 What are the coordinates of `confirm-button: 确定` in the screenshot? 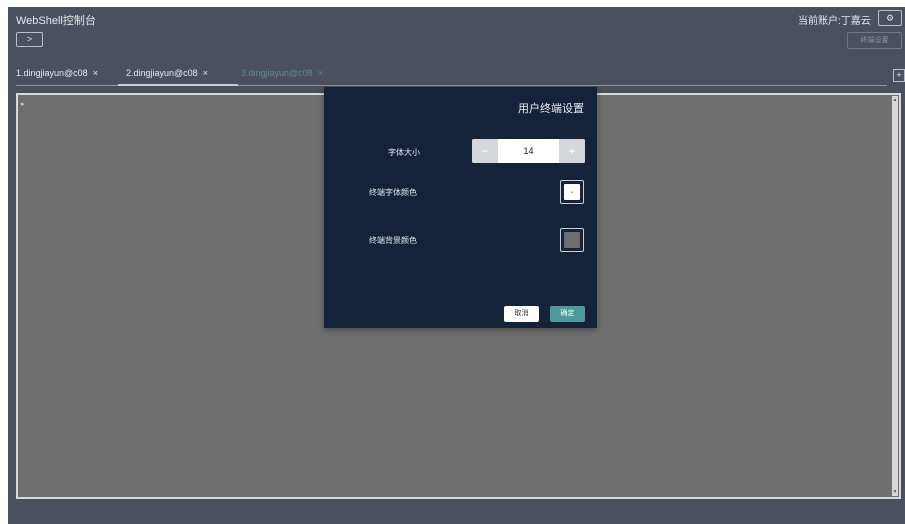 It's located at (567, 314).